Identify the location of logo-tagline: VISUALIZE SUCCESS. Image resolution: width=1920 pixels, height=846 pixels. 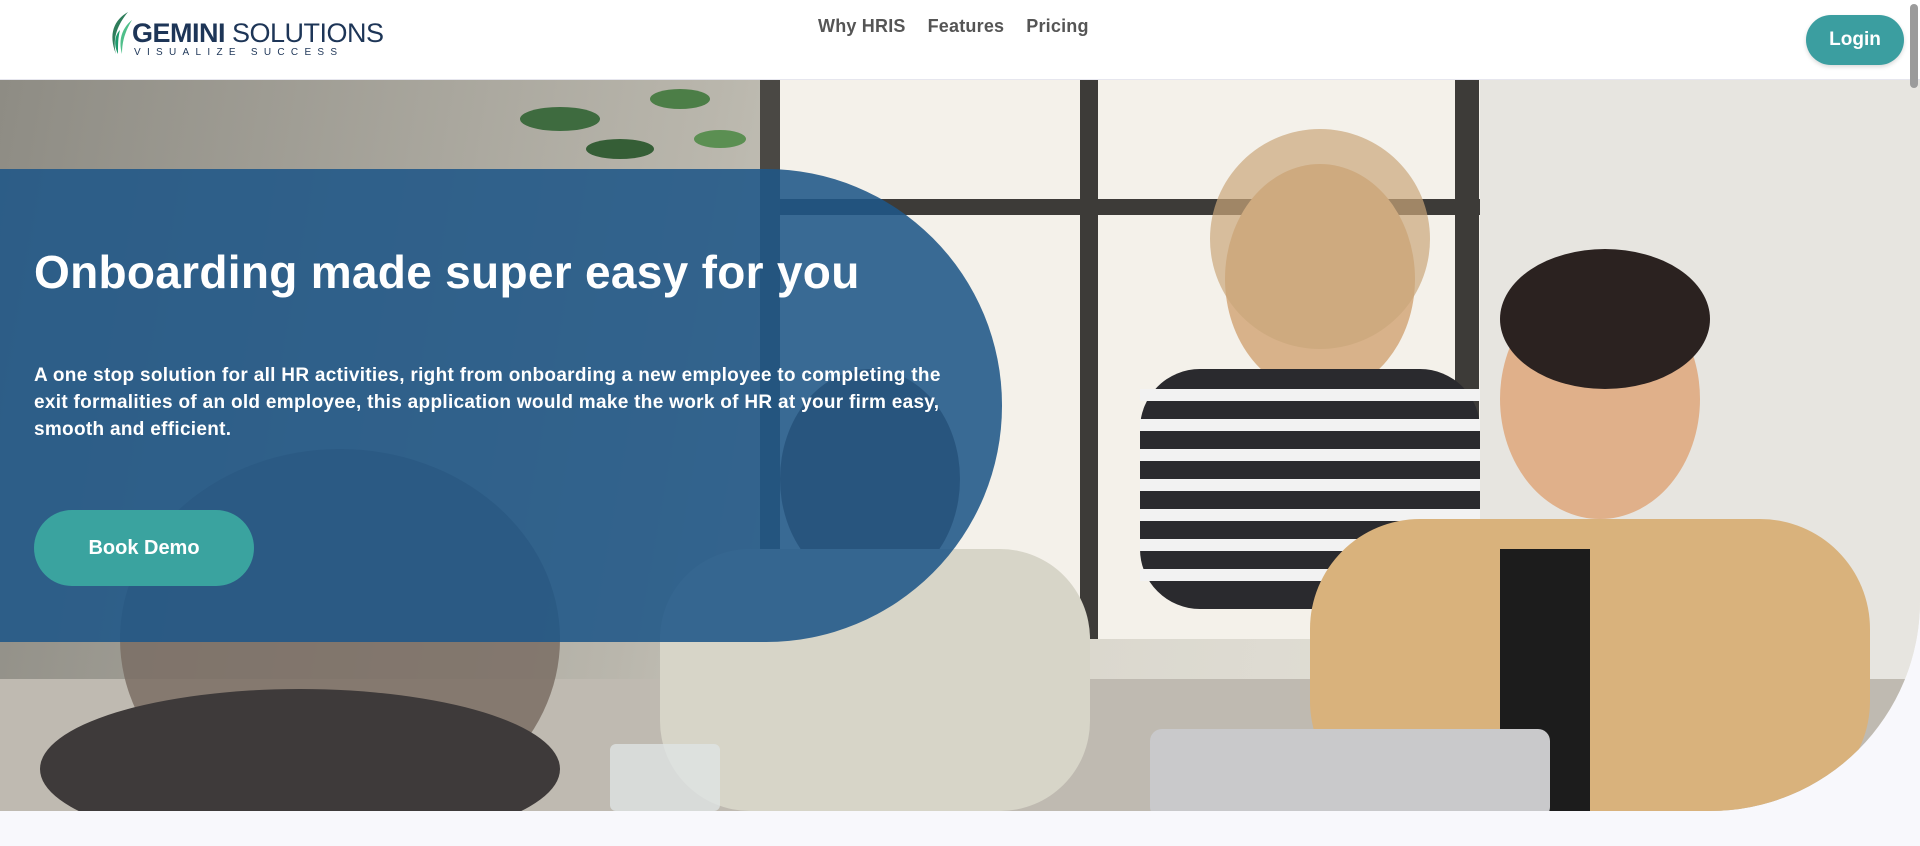
(239, 52).